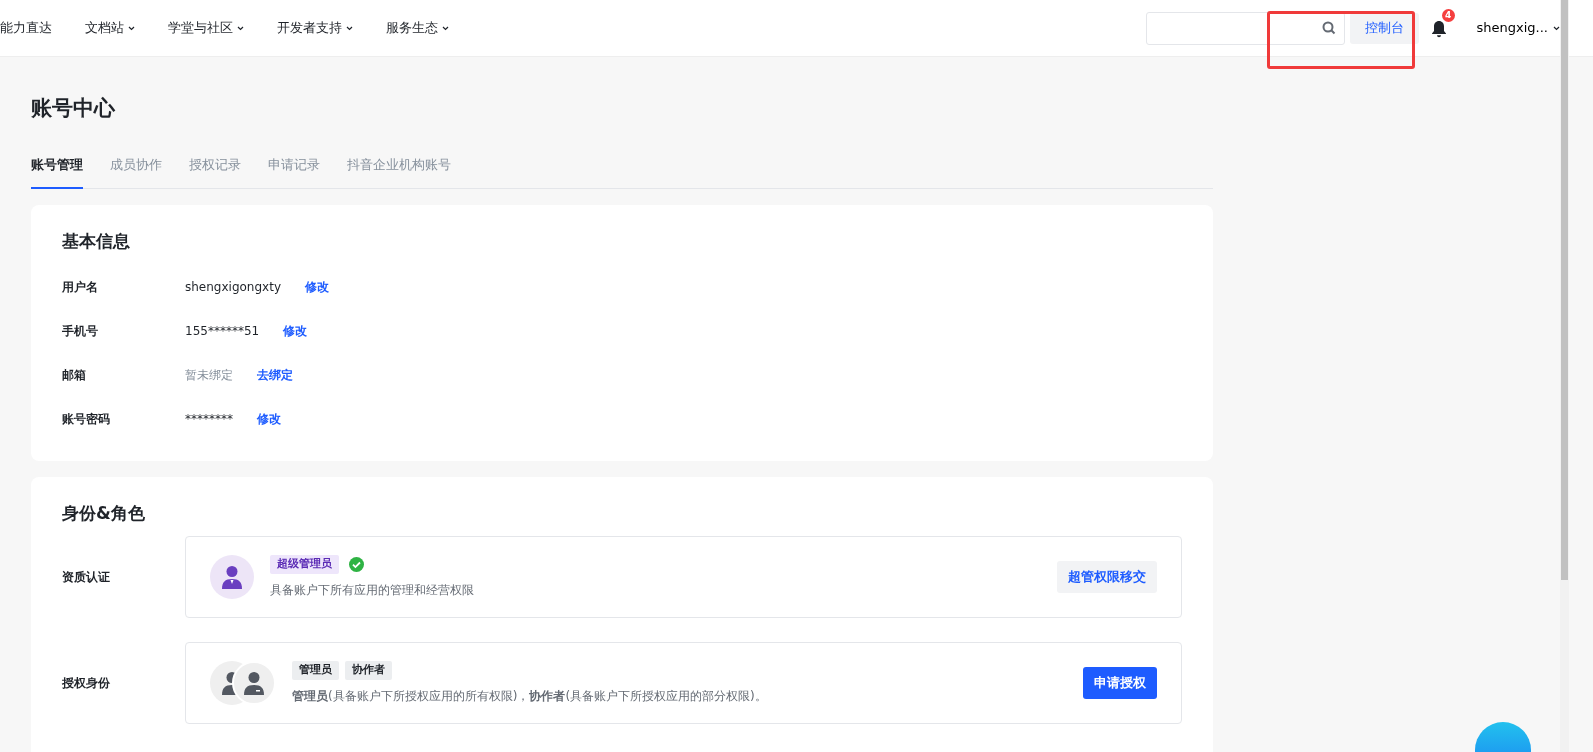 The image size is (1593, 752). Describe the element at coordinates (304, 564) in the screenshot. I see `role-tag: 超级管理员` at that location.